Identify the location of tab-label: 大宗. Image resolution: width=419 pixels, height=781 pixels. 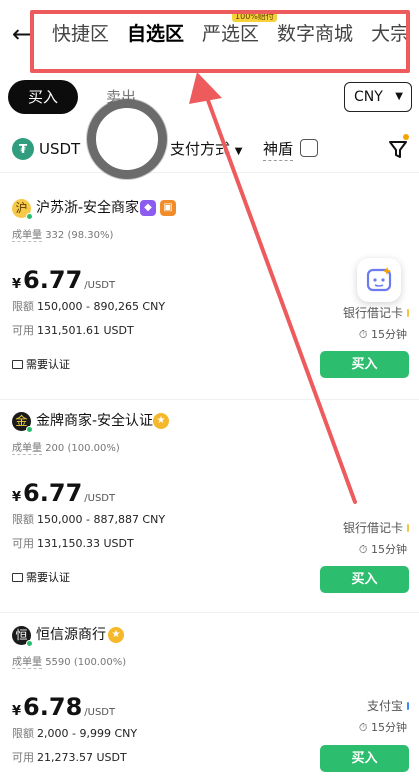
(390, 34).